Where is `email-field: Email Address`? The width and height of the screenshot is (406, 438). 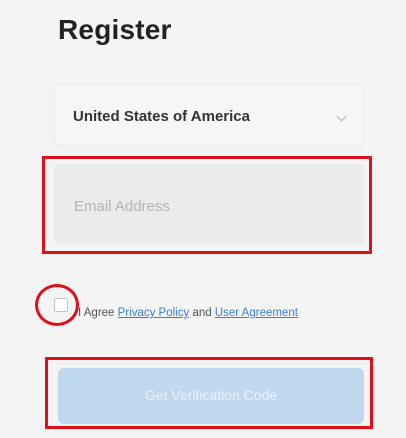
email-field: Email Address is located at coordinates (209, 204).